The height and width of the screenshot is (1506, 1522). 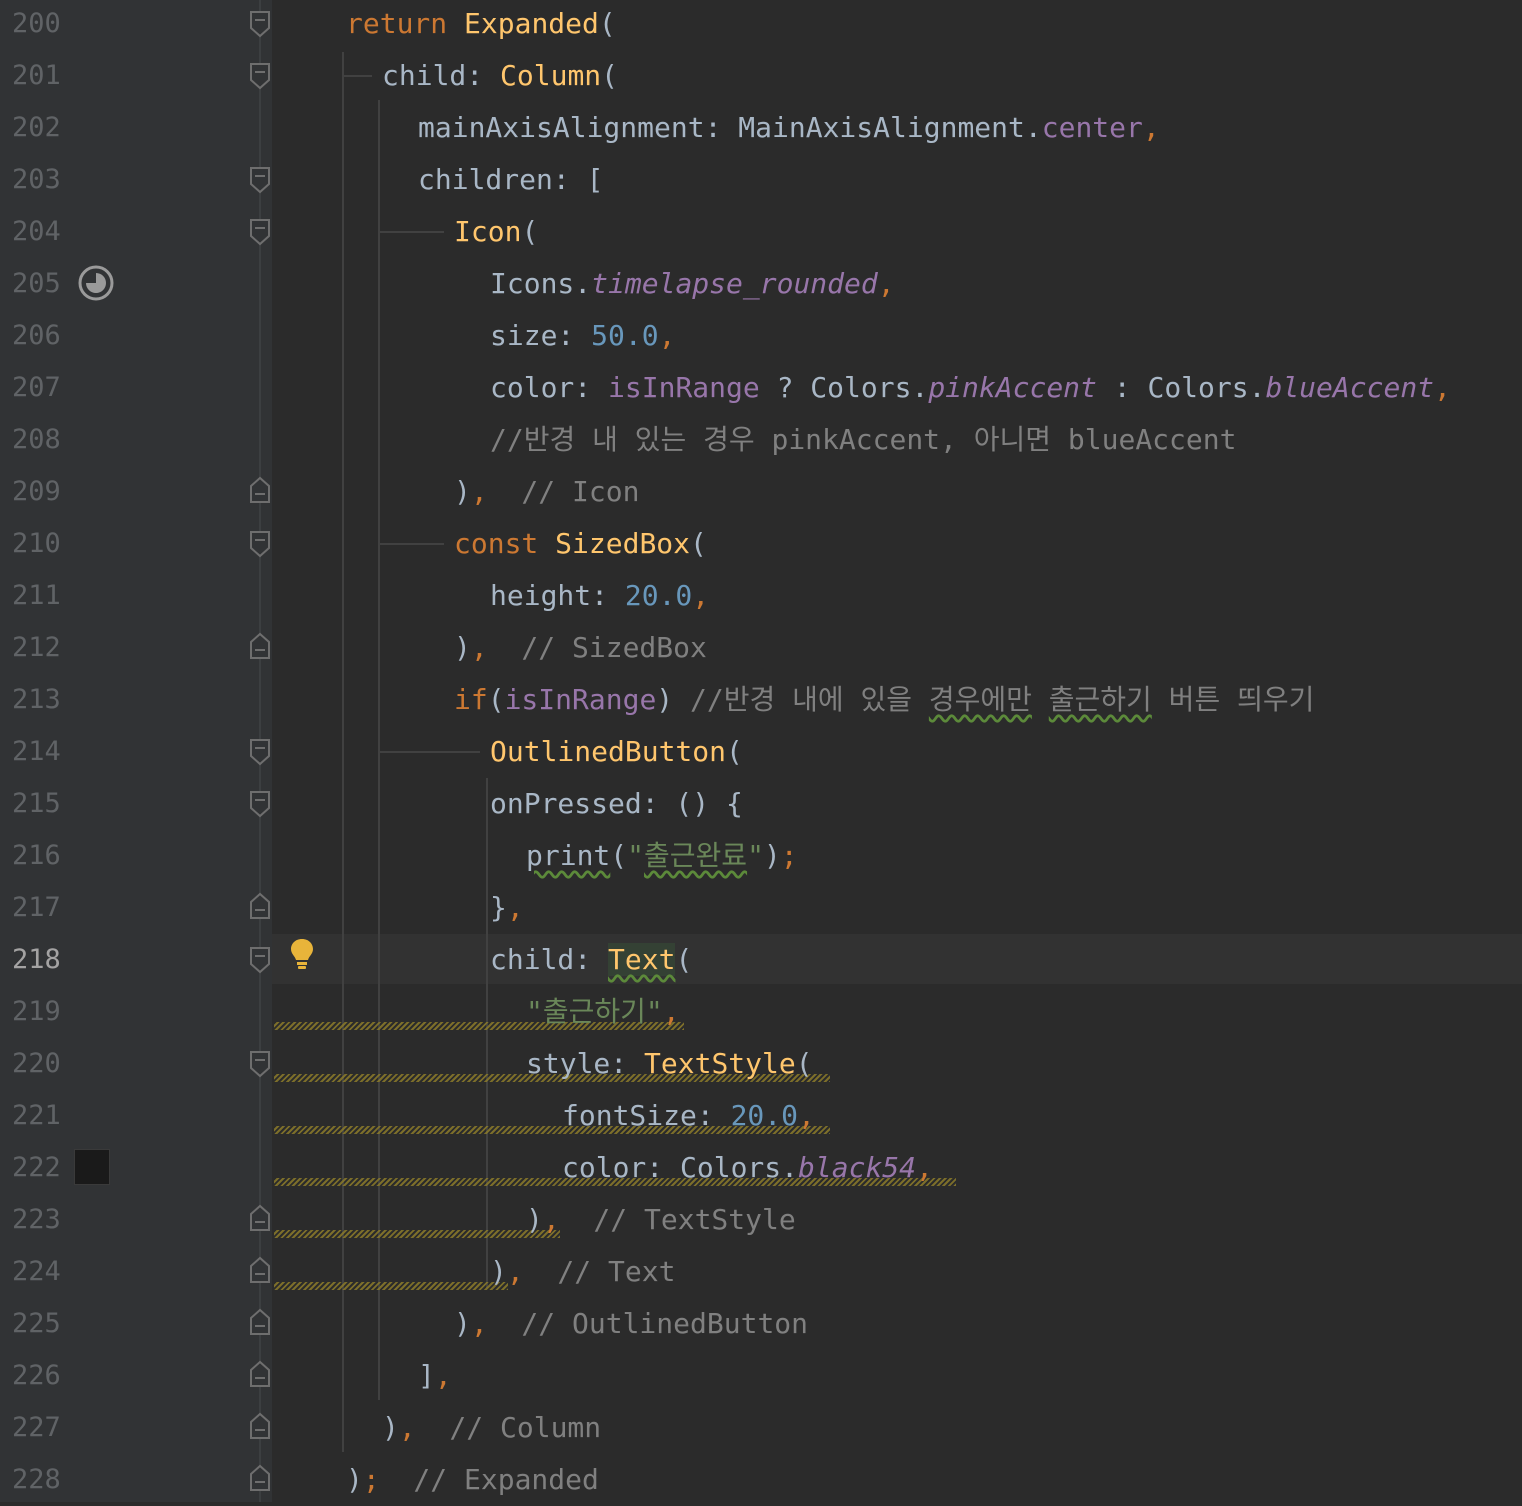 What do you see at coordinates (507, 908) in the screenshot?
I see `code-line-217: },` at bounding box center [507, 908].